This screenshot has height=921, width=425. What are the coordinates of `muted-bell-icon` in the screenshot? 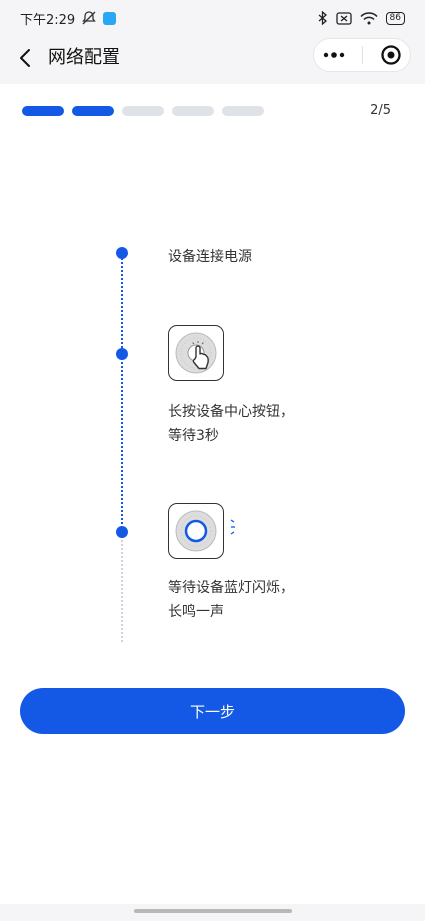 It's located at (89, 18).